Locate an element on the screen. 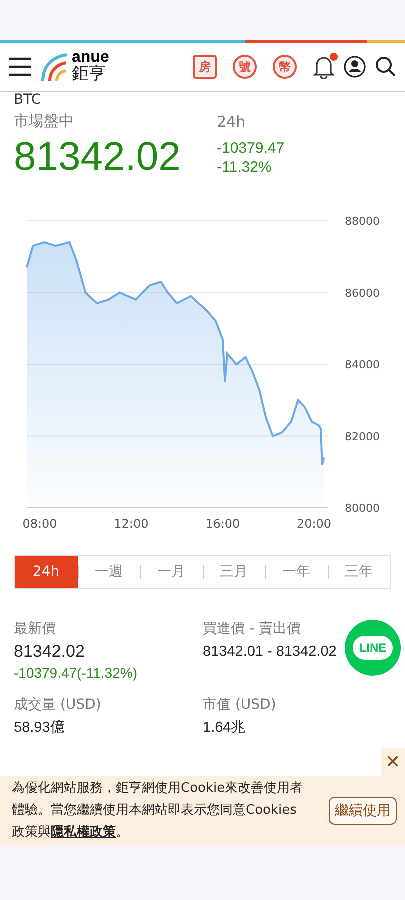 The width and height of the screenshot is (405, 900). market-status: 市場盤中 is located at coordinates (44, 121).